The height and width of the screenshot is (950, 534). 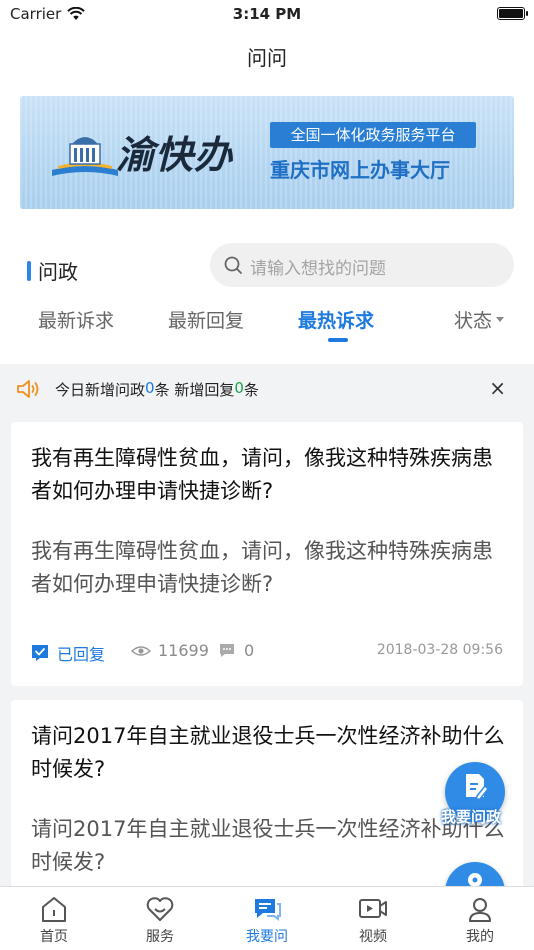 I want to click on banner-subtitle: 全国一体化政务服务平台, so click(x=373, y=135).